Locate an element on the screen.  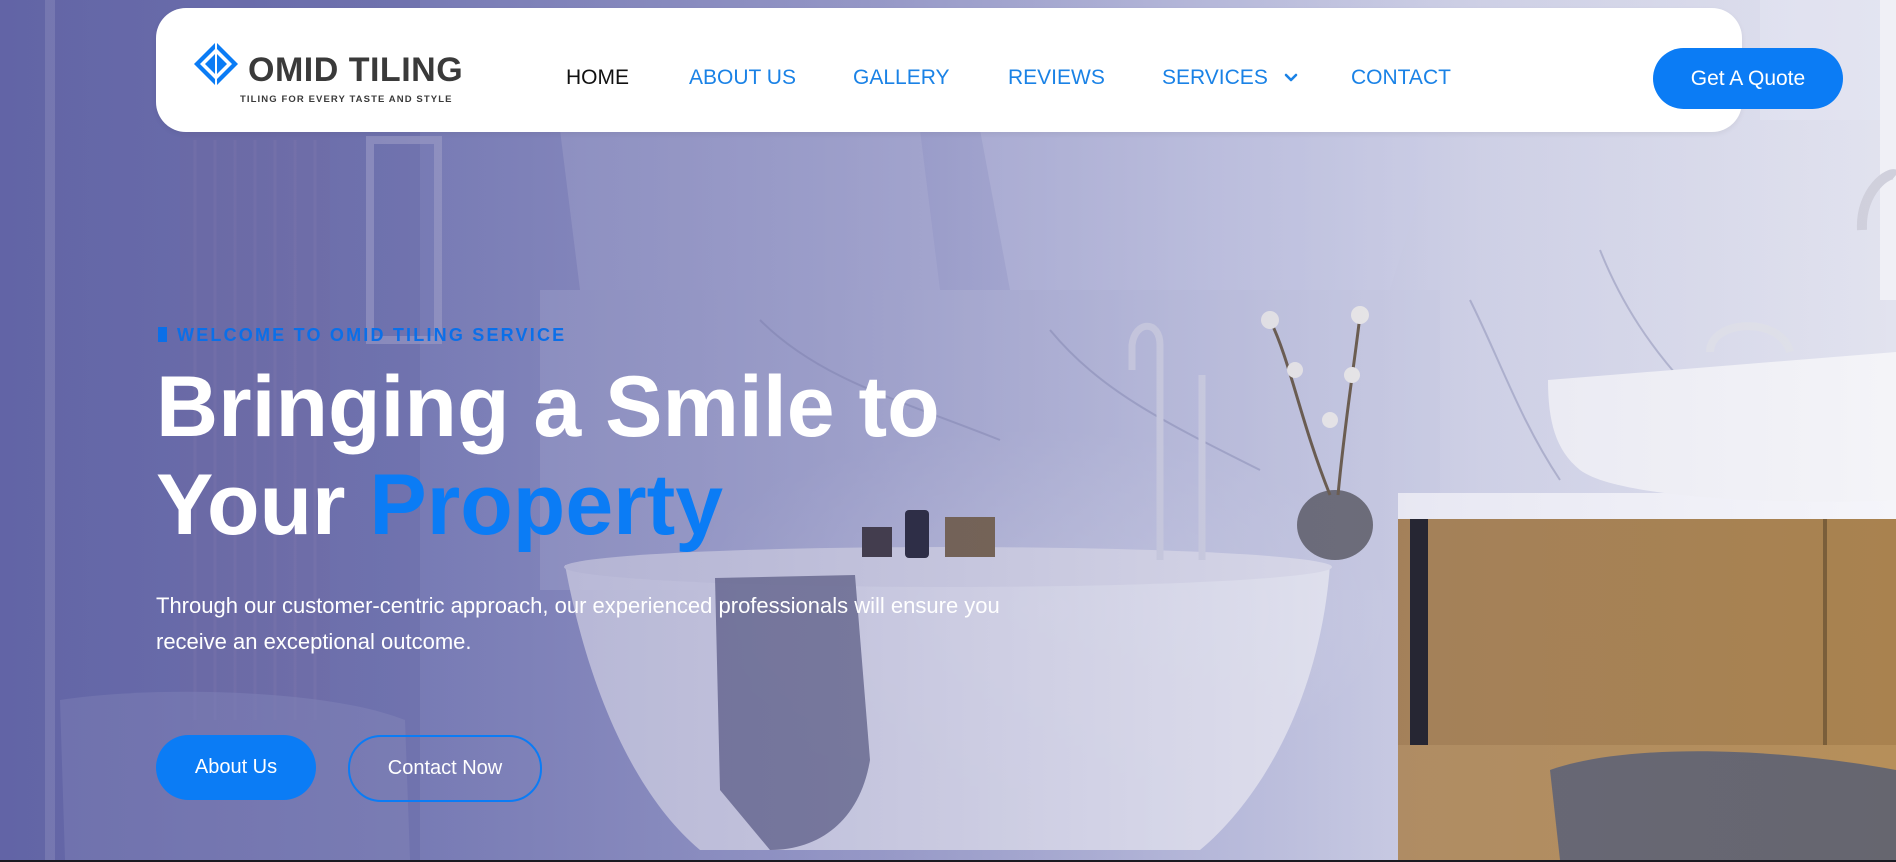
headline-line-1: Bringing a Smile to is located at coordinates (548, 407).